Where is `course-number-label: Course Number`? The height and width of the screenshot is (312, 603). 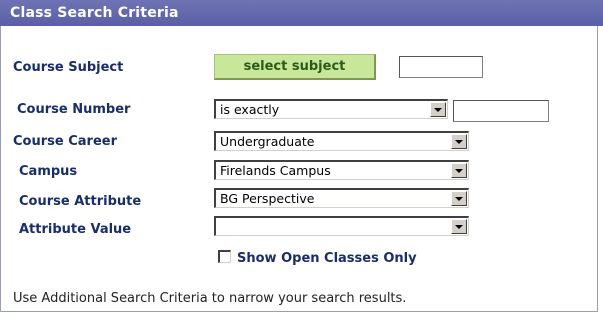 course-number-label: Course Number is located at coordinates (74, 109).